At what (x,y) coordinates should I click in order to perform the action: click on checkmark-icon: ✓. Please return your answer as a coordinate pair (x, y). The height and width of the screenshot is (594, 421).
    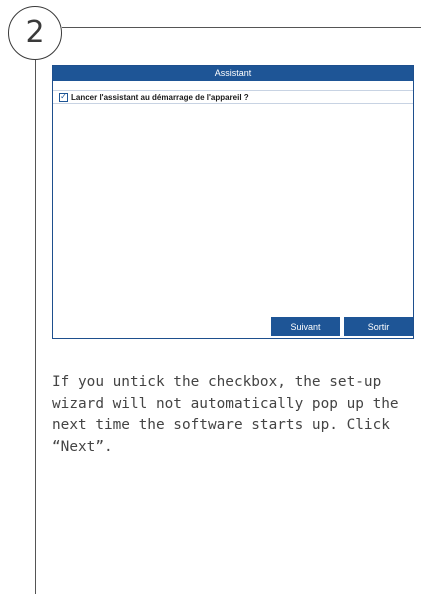
    Looking at the image, I should click on (63, 96).